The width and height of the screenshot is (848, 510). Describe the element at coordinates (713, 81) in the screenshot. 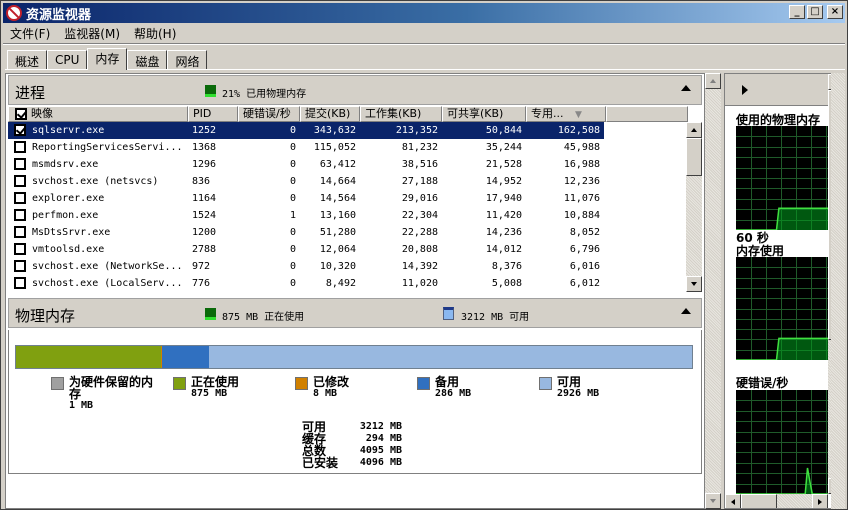

I see `main-scroll-up-button` at that location.